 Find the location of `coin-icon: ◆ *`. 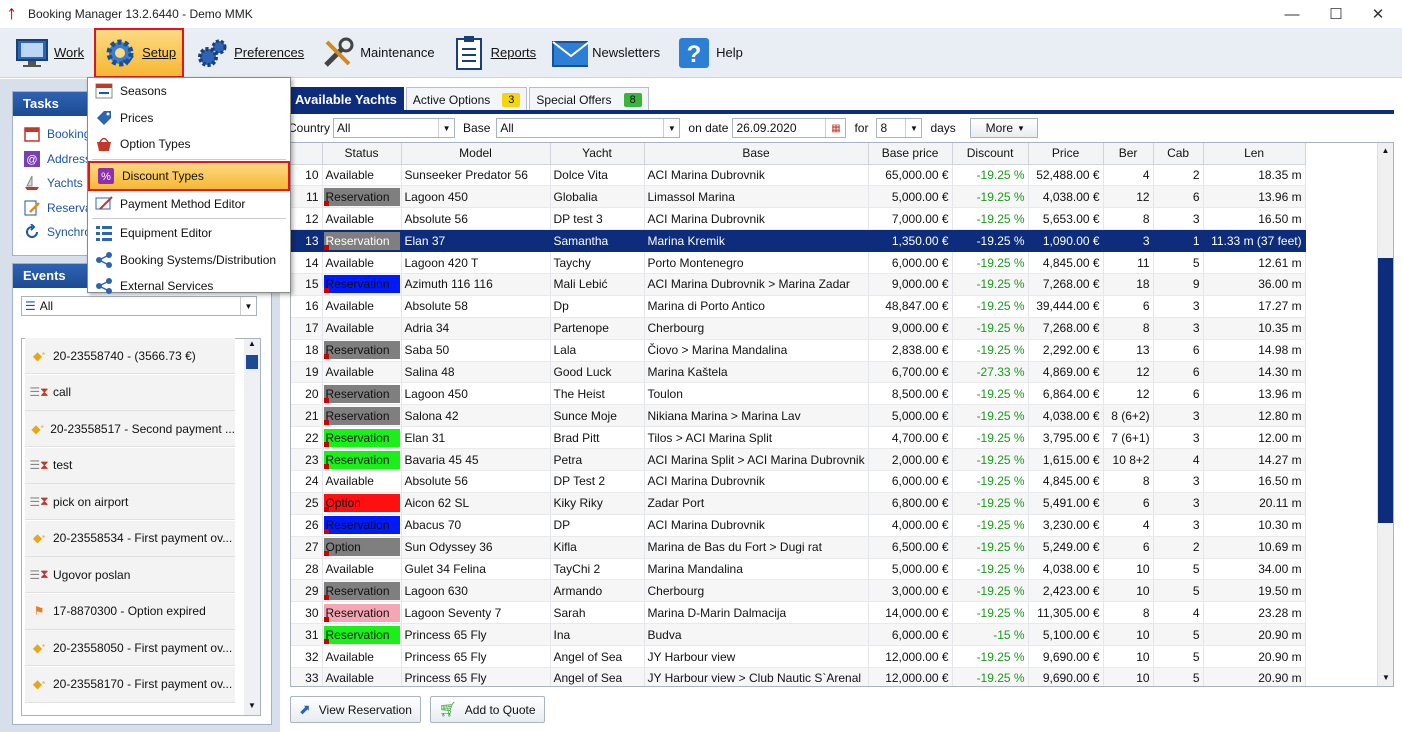

coin-icon: ◆ * is located at coordinates (39, 647).